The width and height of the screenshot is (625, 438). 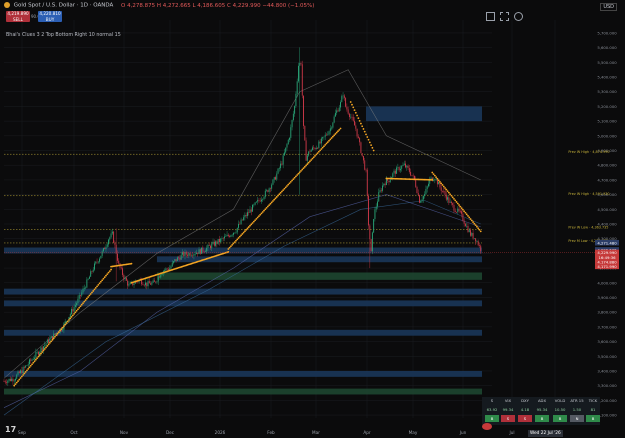 What do you see at coordinates (50, 16) in the screenshot?
I see `buy-button: 4,220.810 BUY` at bounding box center [50, 16].